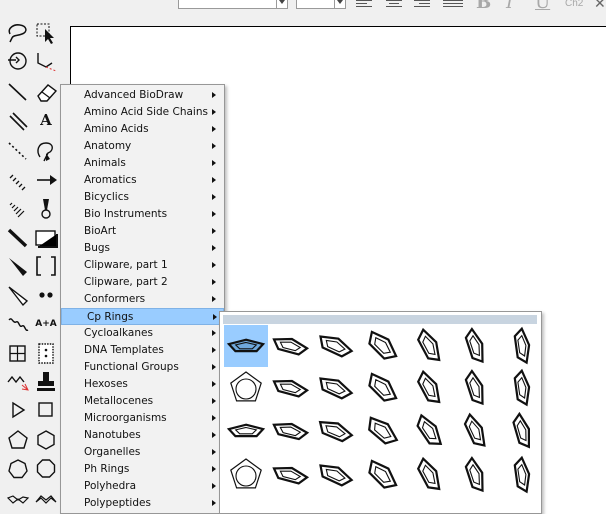  What do you see at coordinates (396, 5) in the screenshot?
I see `align-center-icon` at bounding box center [396, 5].